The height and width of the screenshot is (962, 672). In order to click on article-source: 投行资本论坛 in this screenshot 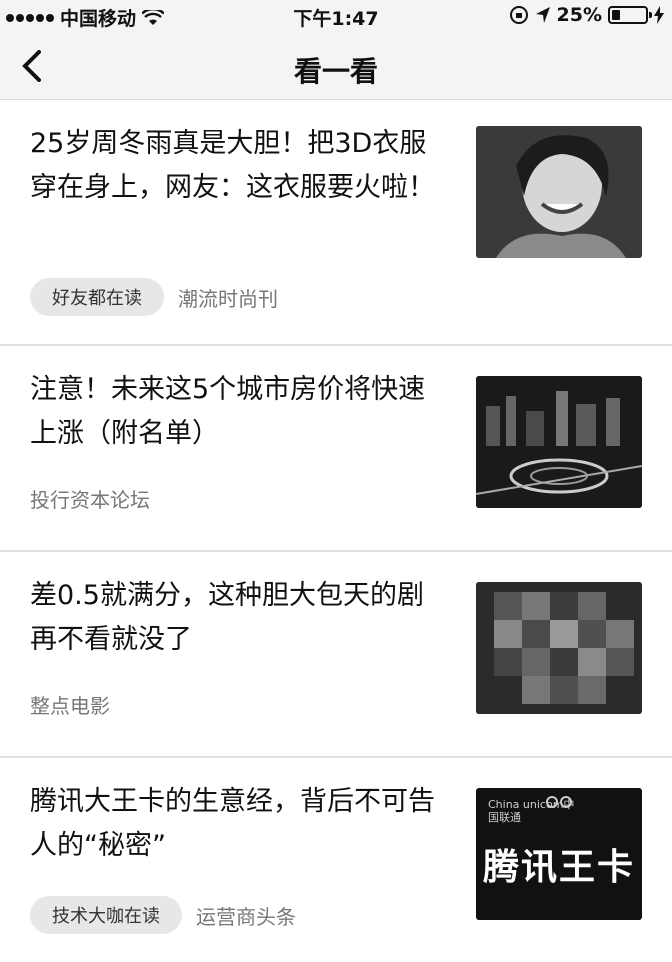, I will do `click(90, 500)`.